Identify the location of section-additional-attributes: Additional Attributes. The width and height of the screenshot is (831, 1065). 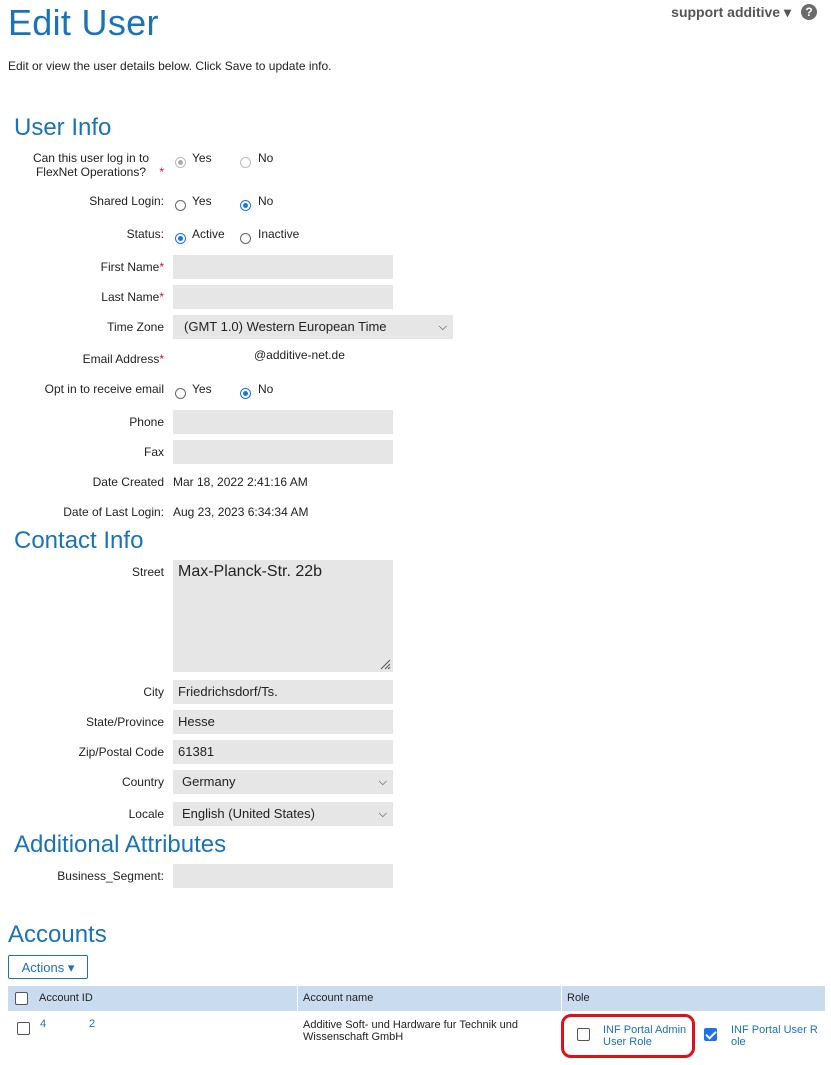
(120, 844).